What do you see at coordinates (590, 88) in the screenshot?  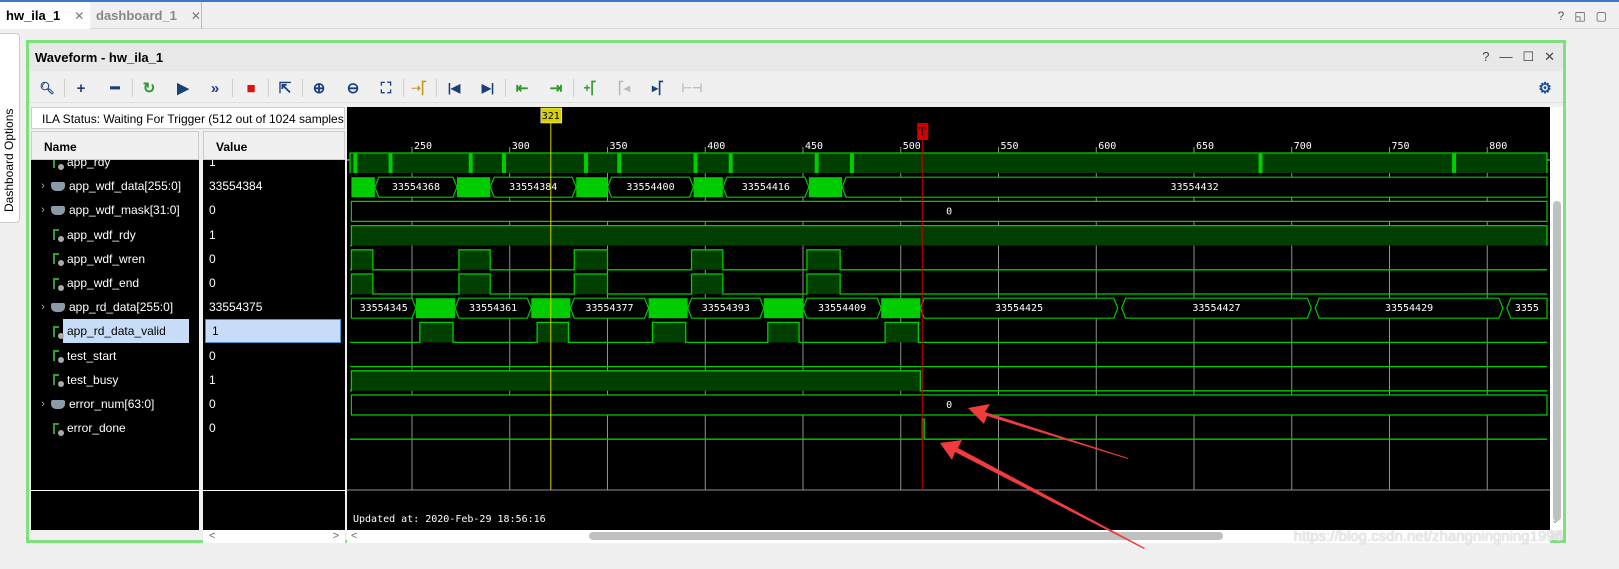 I see `add-marker-icon: +⎡` at bounding box center [590, 88].